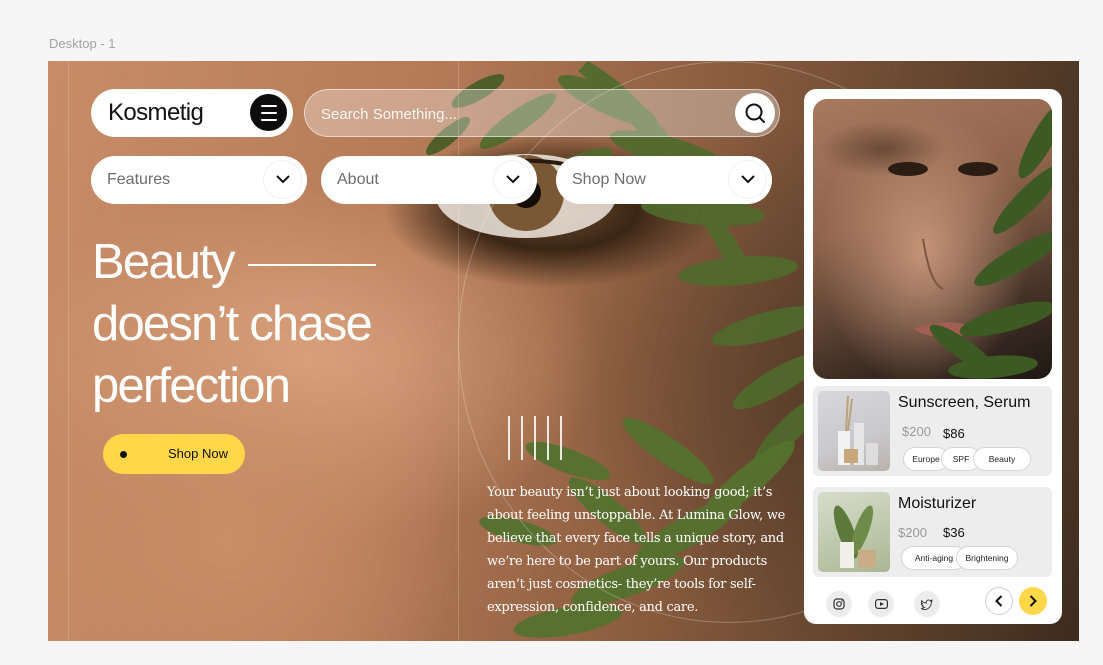 Image resolution: width=1103 pixels, height=665 pixels. What do you see at coordinates (358, 179) in the screenshot?
I see `nav-label: About` at bounding box center [358, 179].